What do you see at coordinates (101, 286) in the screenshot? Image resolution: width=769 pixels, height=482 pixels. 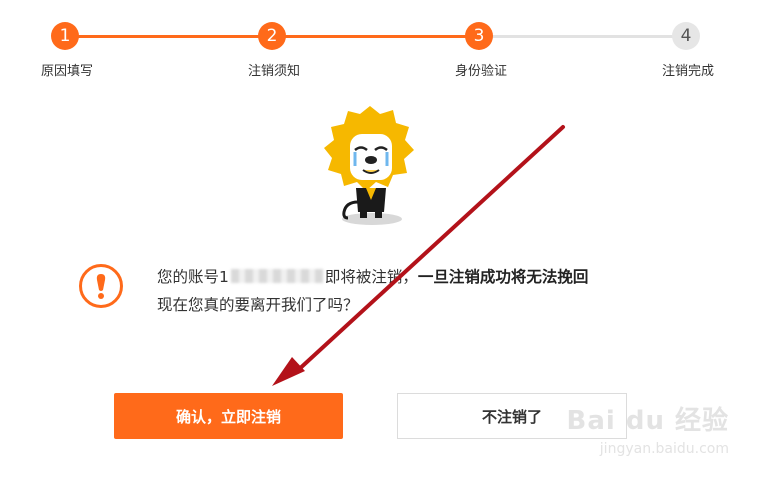 I see `warning-exclamation-icon` at bounding box center [101, 286].